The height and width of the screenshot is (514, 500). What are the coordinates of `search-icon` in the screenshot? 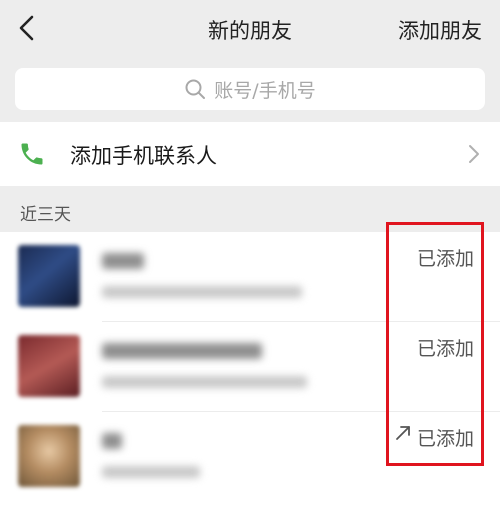 It's located at (195, 89).